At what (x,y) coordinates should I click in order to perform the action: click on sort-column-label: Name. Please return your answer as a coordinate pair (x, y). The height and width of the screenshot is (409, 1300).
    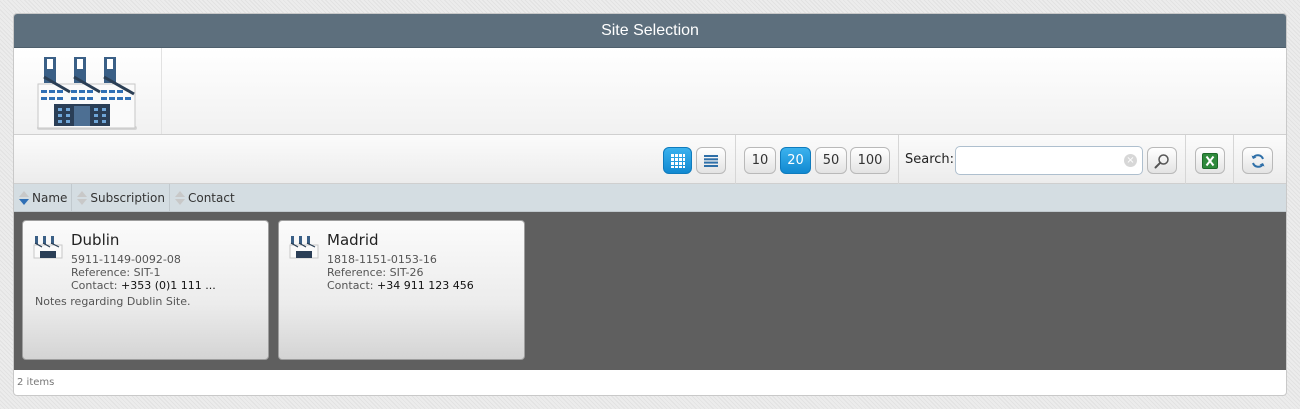
    Looking at the image, I should click on (50, 197).